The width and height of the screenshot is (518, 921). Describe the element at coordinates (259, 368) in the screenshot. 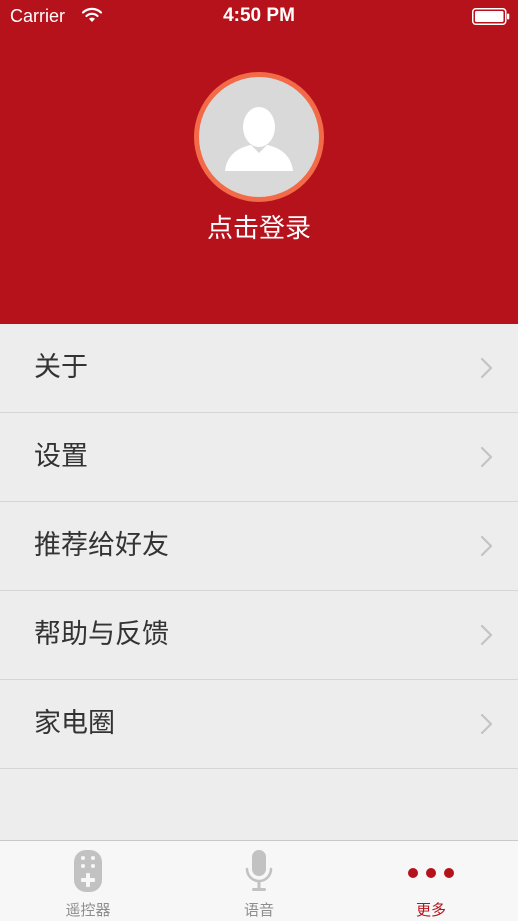

I see `menu-item-about: 关于` at that location.